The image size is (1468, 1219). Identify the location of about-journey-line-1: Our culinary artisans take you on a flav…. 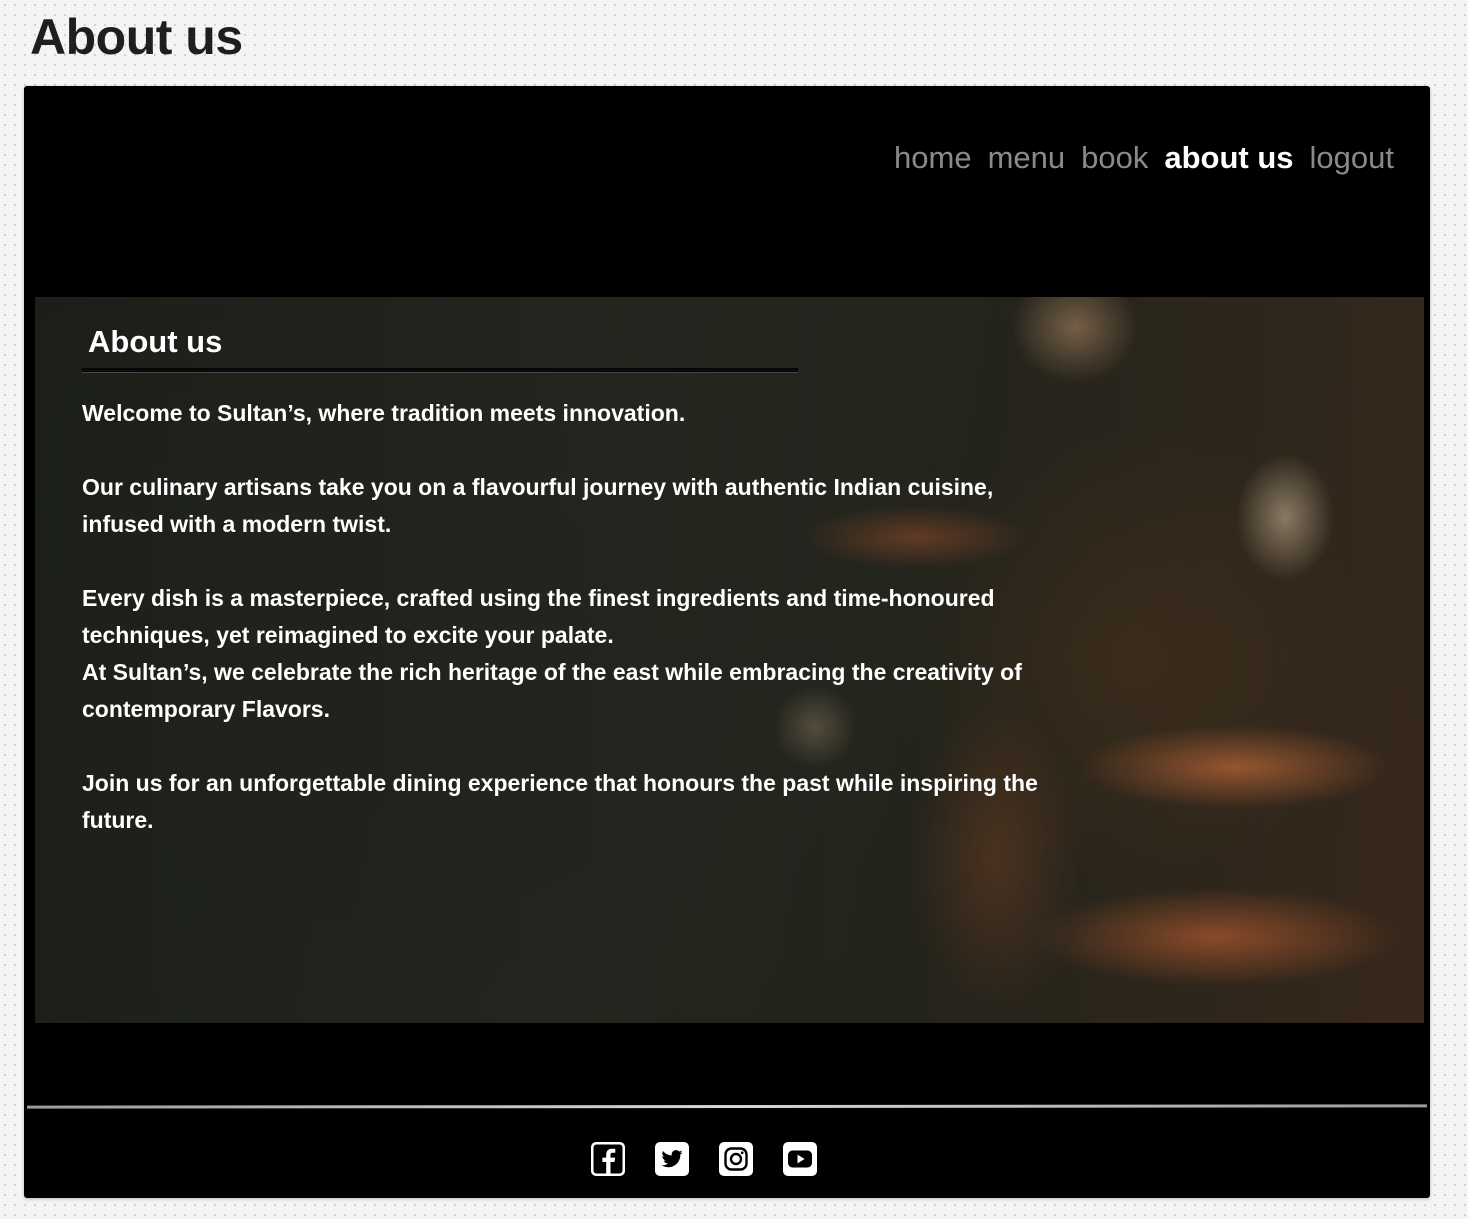
(538, 487).